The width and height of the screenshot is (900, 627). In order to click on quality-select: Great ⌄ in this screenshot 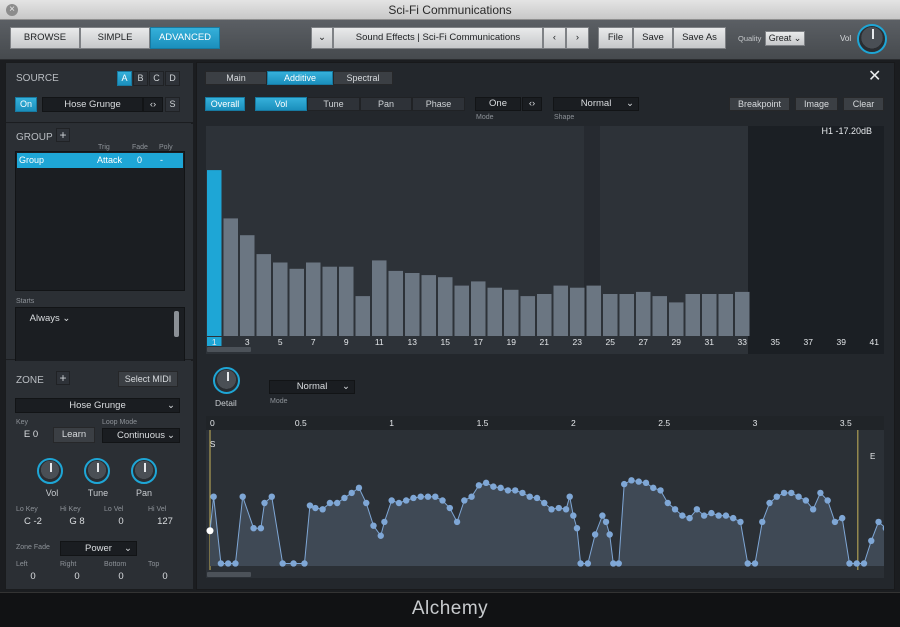, I will do `click(785, 38)`.